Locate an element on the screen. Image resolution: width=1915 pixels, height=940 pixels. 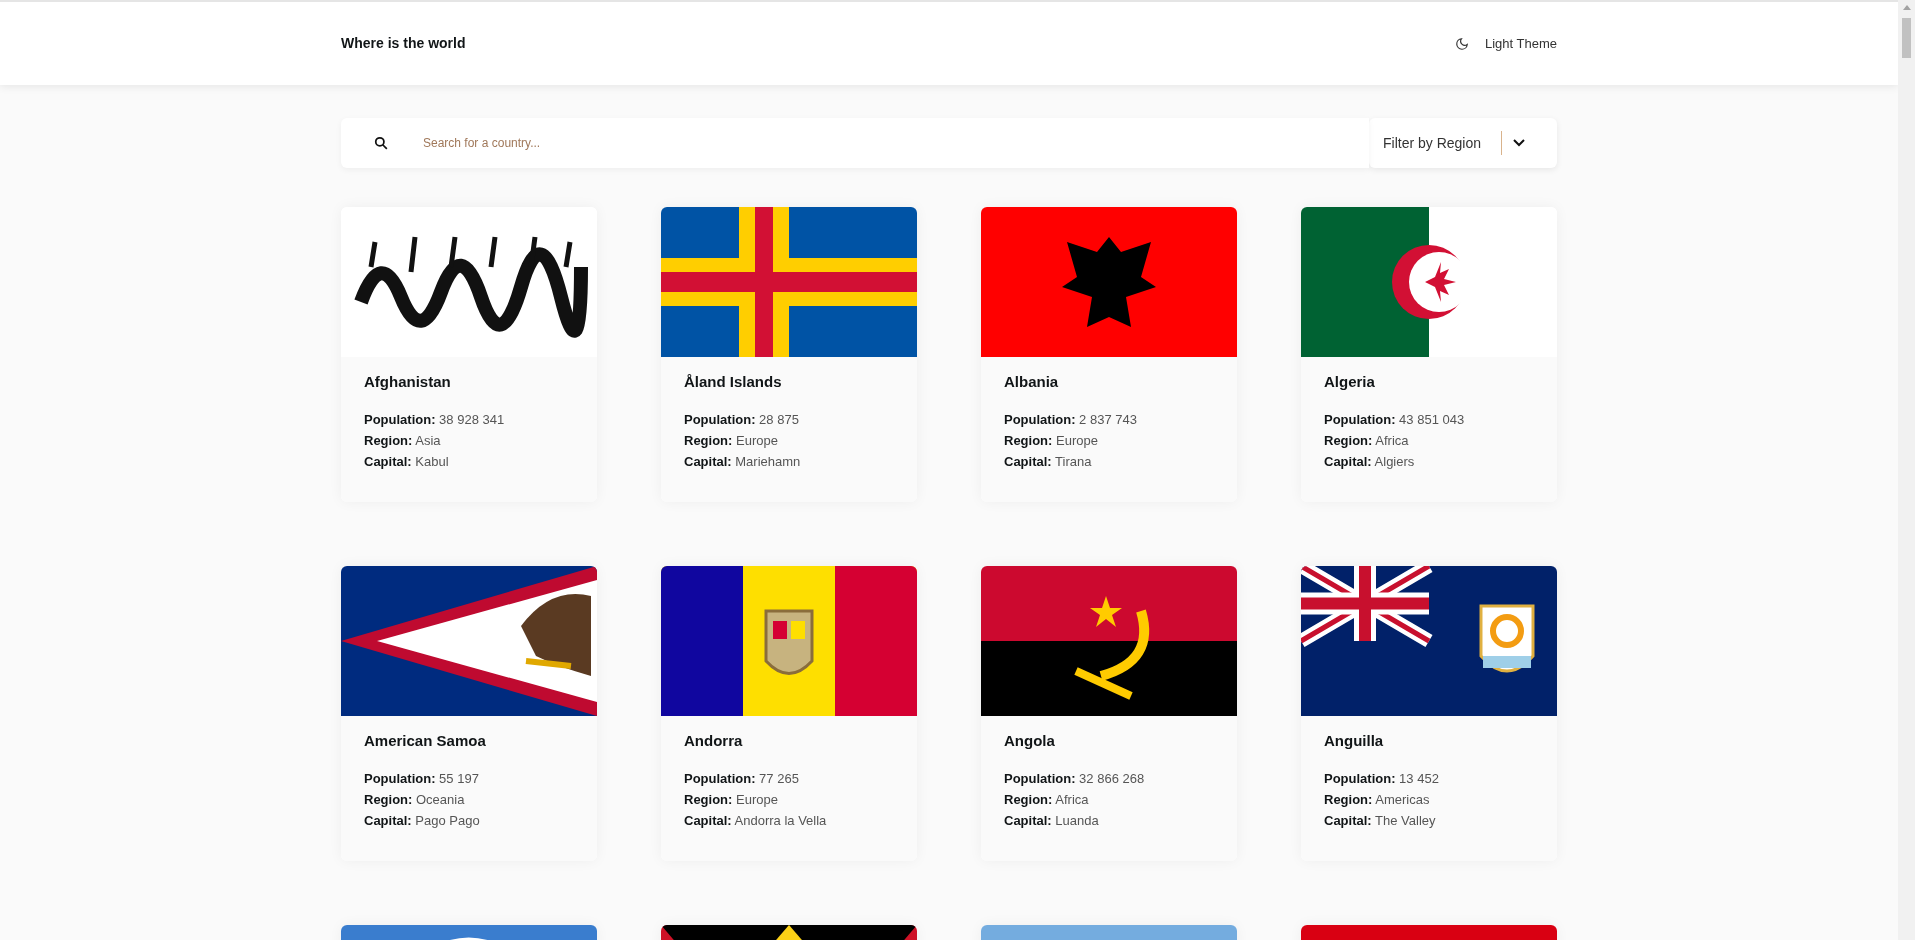
country-name: Andorra is located at coordinates (714, 741).